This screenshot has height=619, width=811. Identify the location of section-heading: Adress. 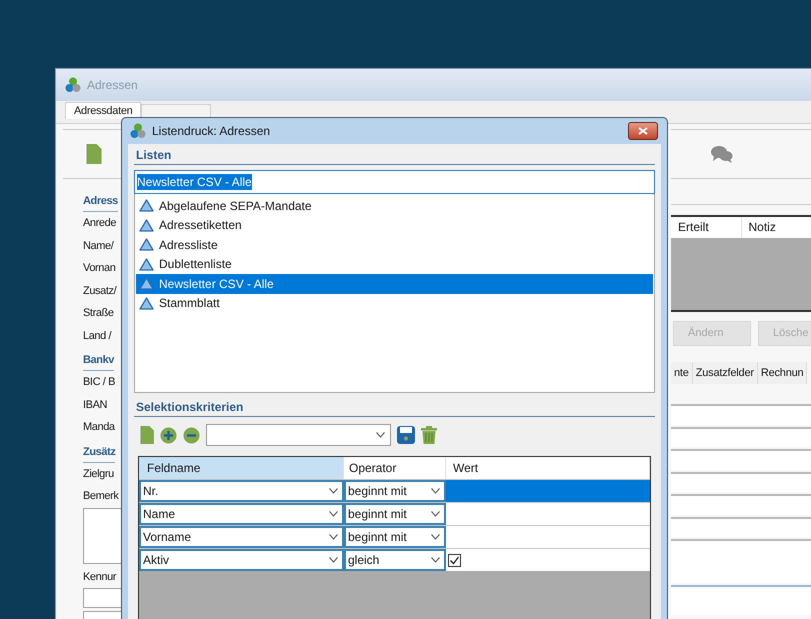
(100, 201).